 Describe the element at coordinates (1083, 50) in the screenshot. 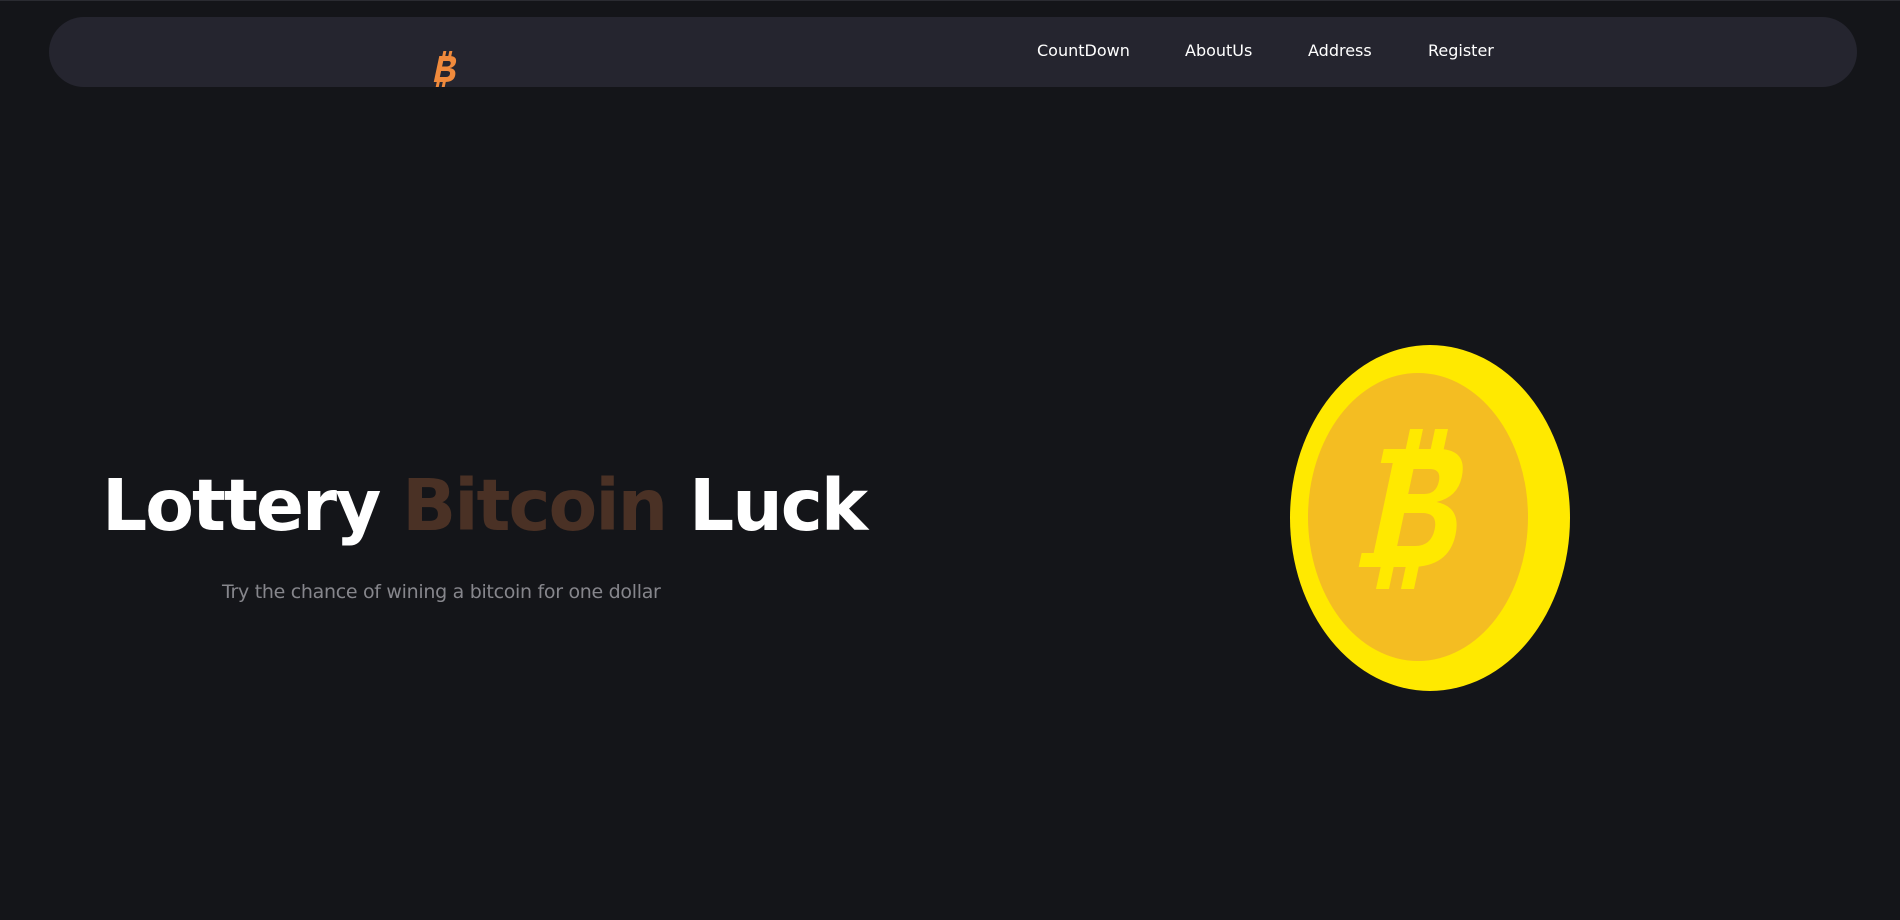

I see `nav-link-countdown: CountDown` at that location.